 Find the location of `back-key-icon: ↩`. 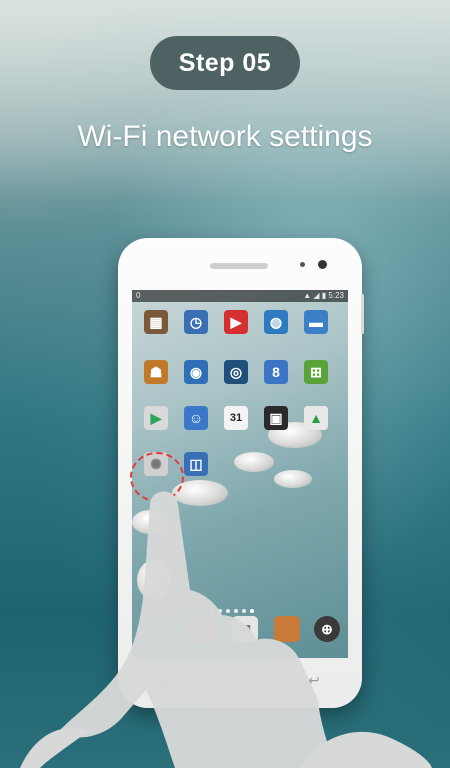

back-key-icon: ↩ is located at coordinates (314, 680).